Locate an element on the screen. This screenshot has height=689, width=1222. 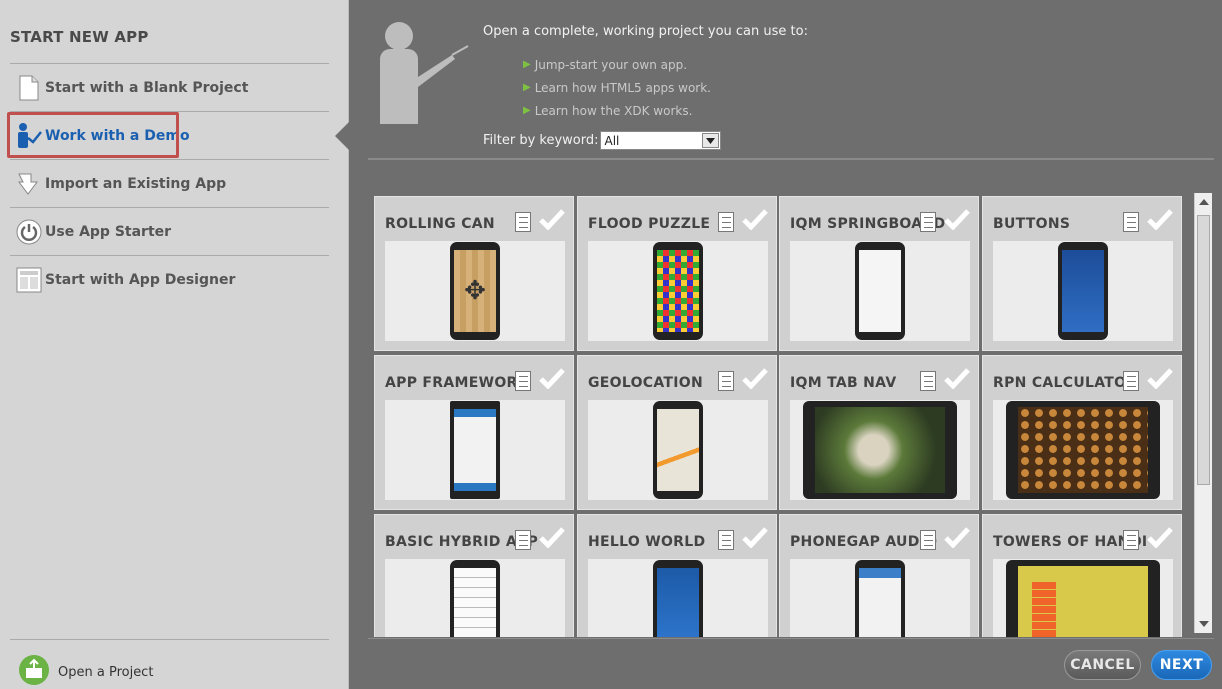
filter-value: All is located at coordinates (612, 140).